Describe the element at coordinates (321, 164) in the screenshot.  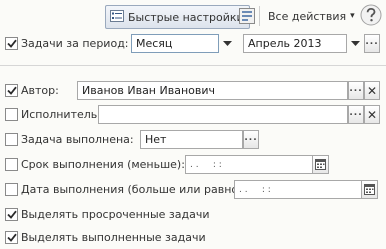
I see `due-less-calendar-icon` at that location.